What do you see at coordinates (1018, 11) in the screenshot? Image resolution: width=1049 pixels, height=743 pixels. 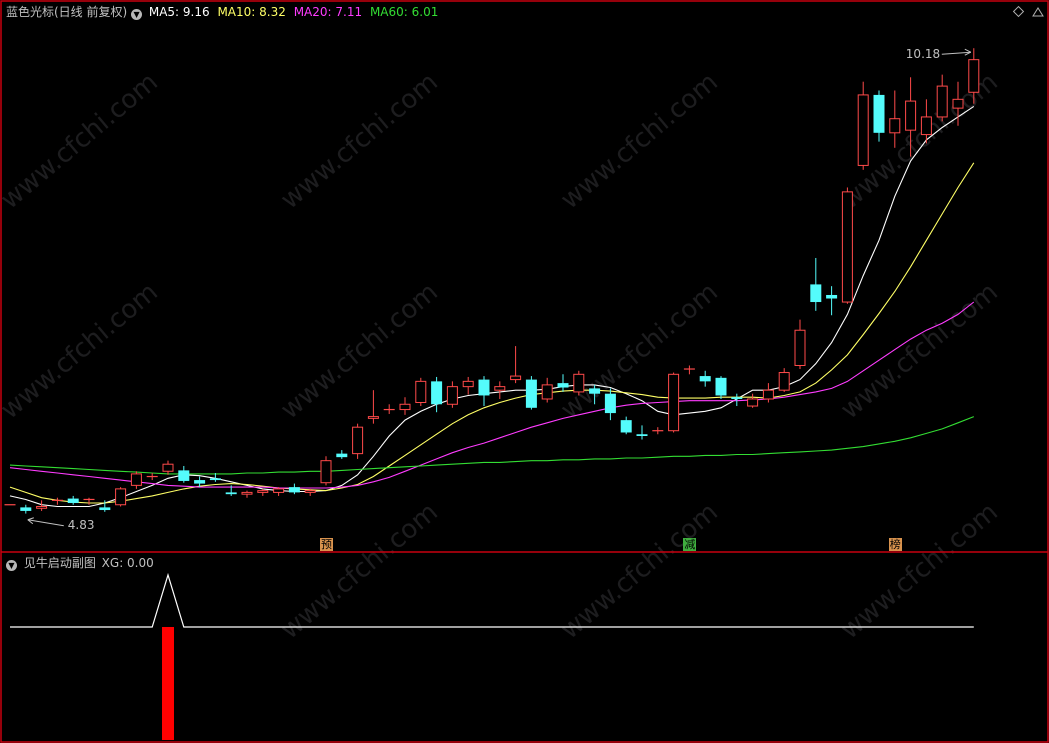 I see `diamond-icon` at bounding box center [1018, 11].